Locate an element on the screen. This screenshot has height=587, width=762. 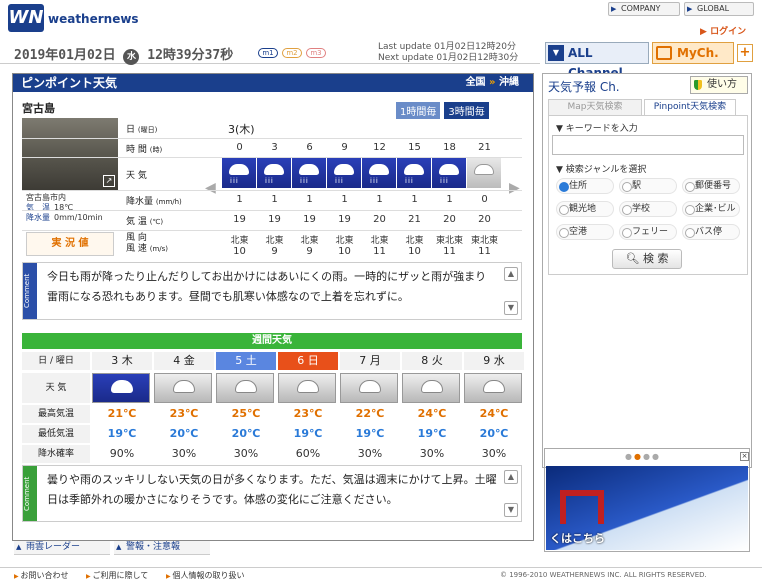
weekly-high-temp: 25℃ is located at coordinates (246, 413).